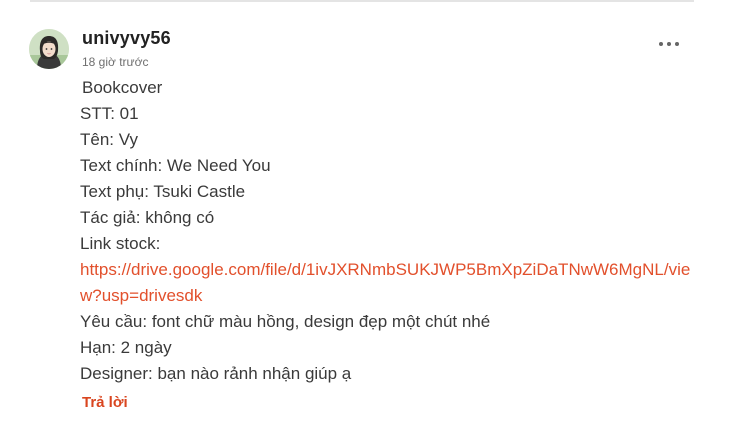  I want to click on comment-line: Text phụ: Tsuki Castle, so click(163, 191).